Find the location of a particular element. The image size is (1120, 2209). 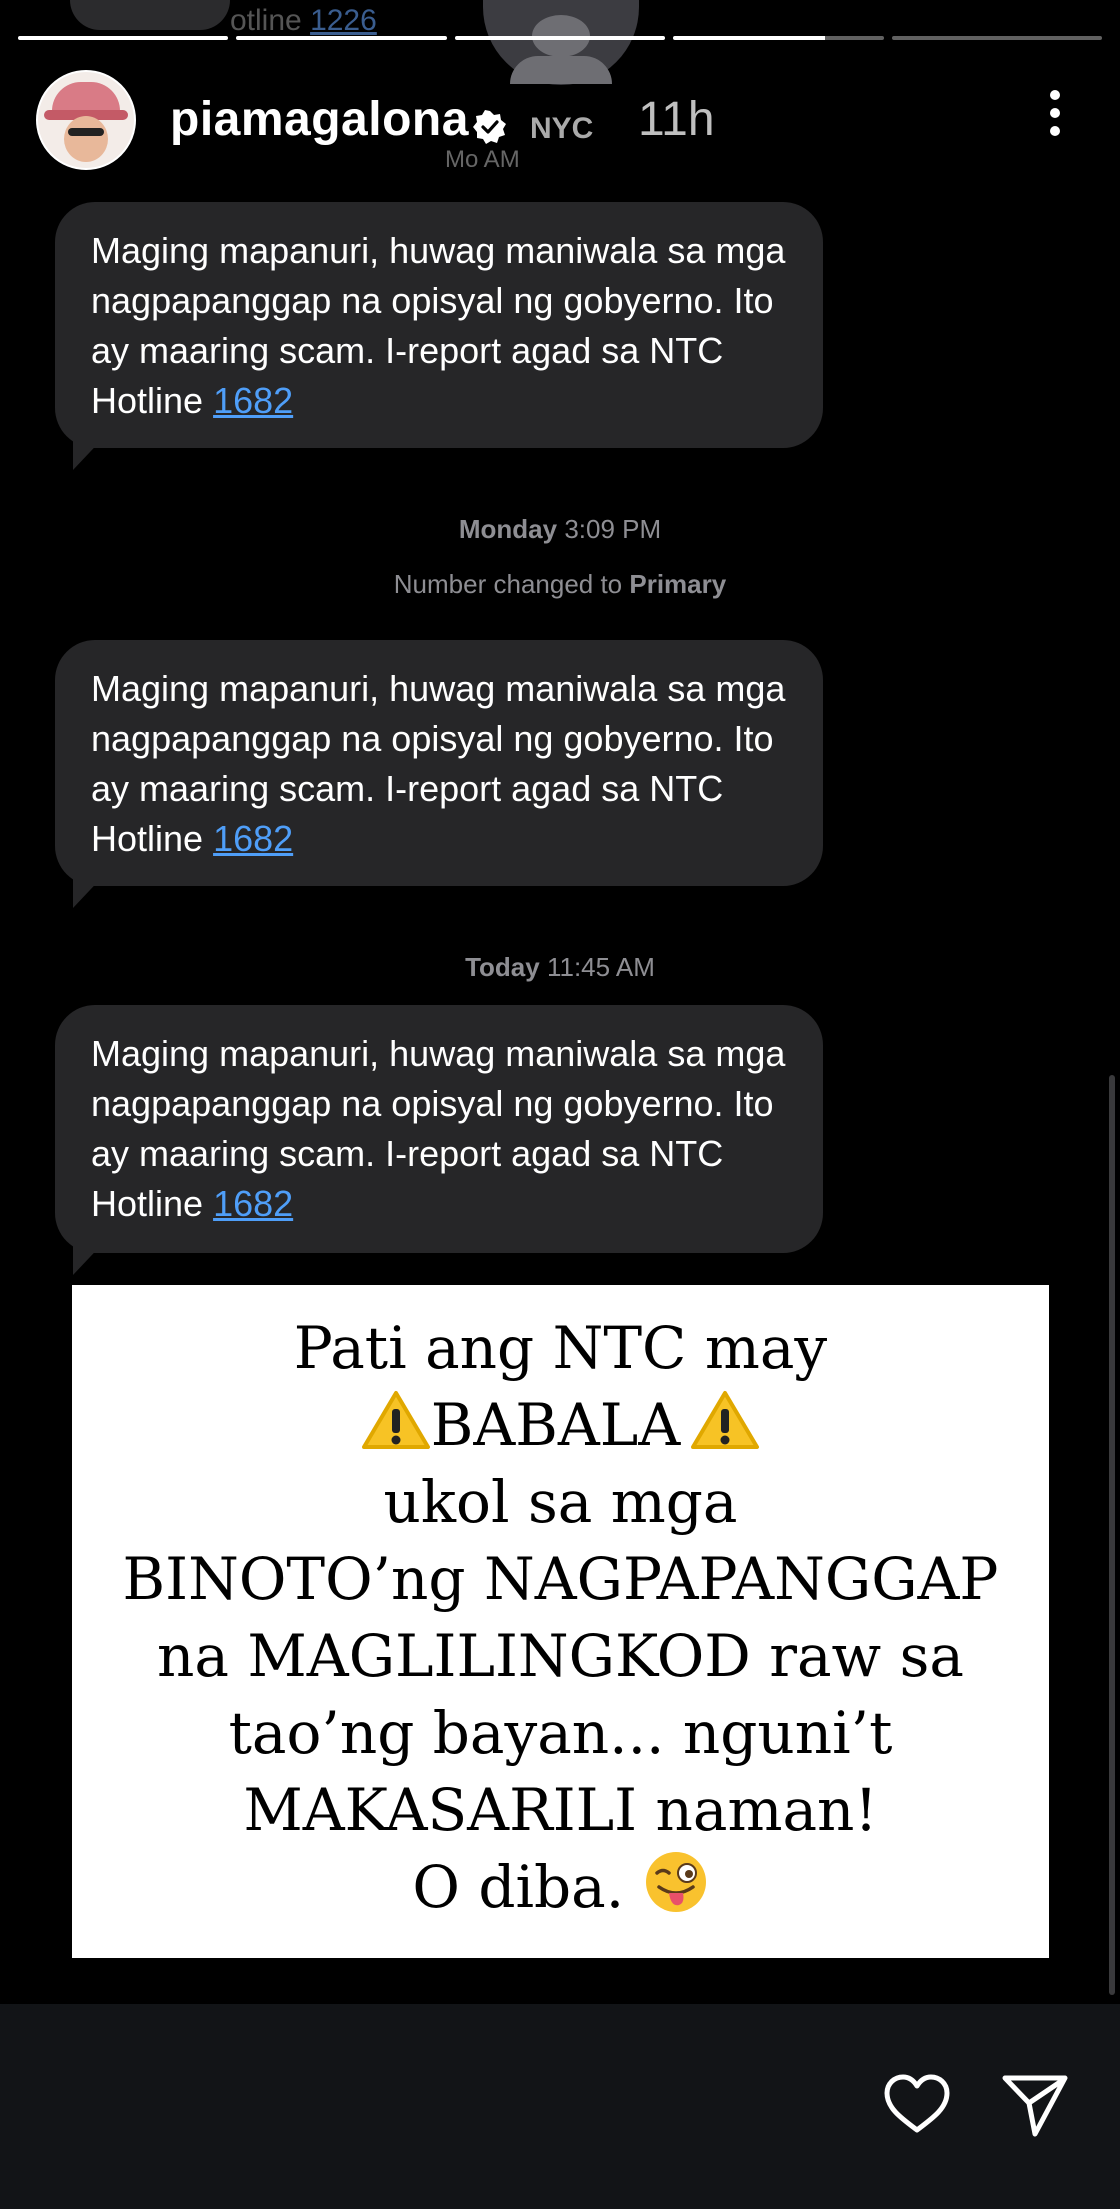

username: piamagalona is located at coordinates (319, 119).